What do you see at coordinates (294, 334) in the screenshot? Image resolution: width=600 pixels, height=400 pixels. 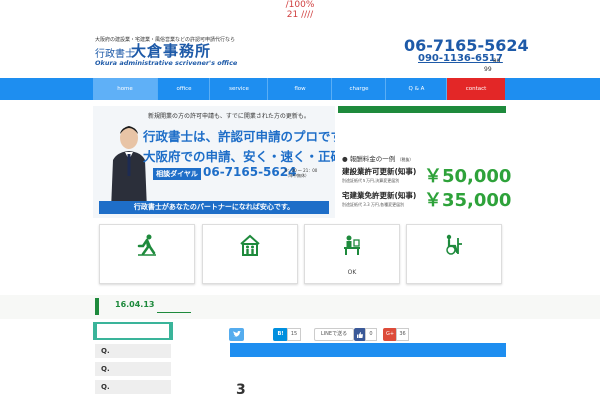 I see `hatena-count: 15` at bounding box center [294, 334].